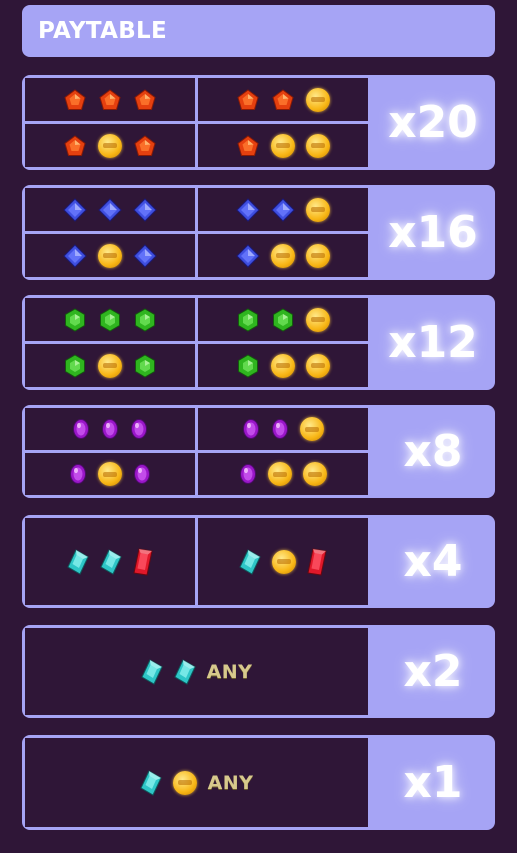  I want to click on paytable-row-x12: x12, so click(258, 342).